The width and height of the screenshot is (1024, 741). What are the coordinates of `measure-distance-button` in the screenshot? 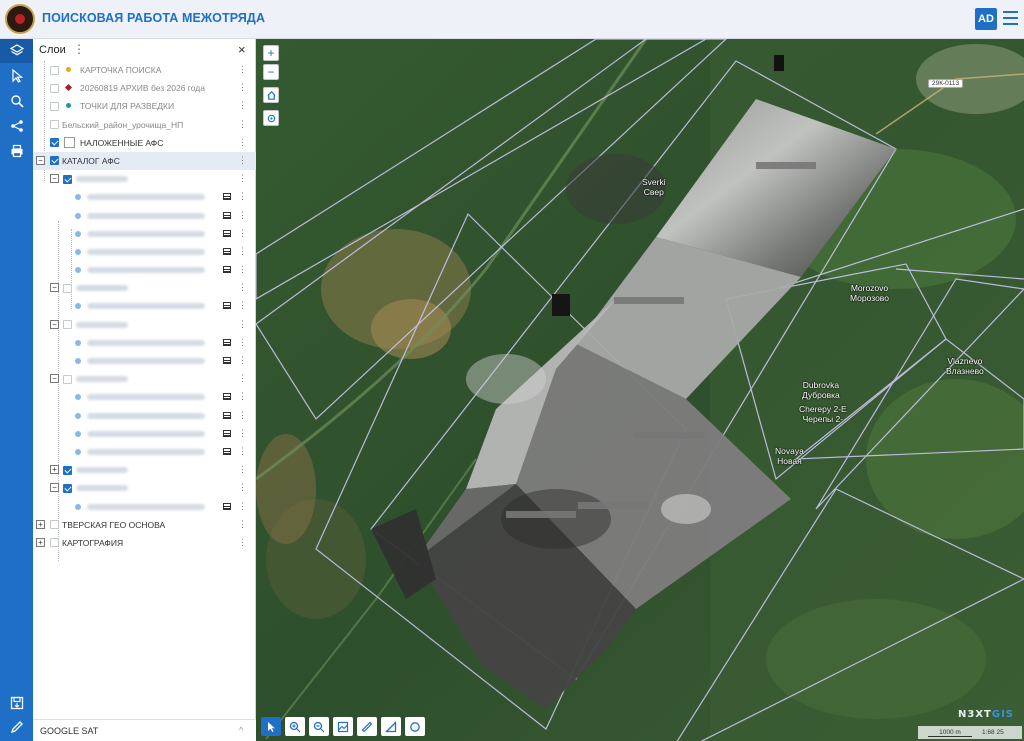 It's located at (367, 726).